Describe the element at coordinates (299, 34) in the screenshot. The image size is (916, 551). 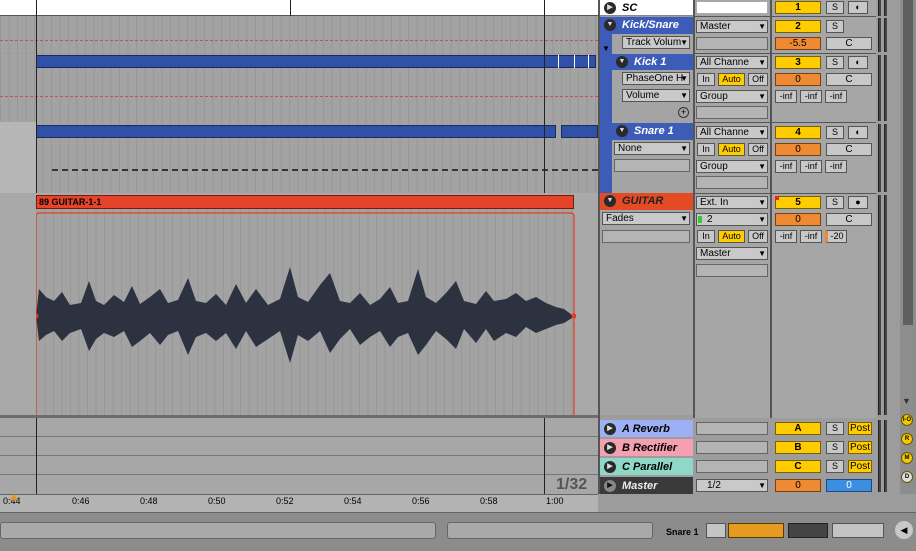
I see `kick-snare-lane` at that location.